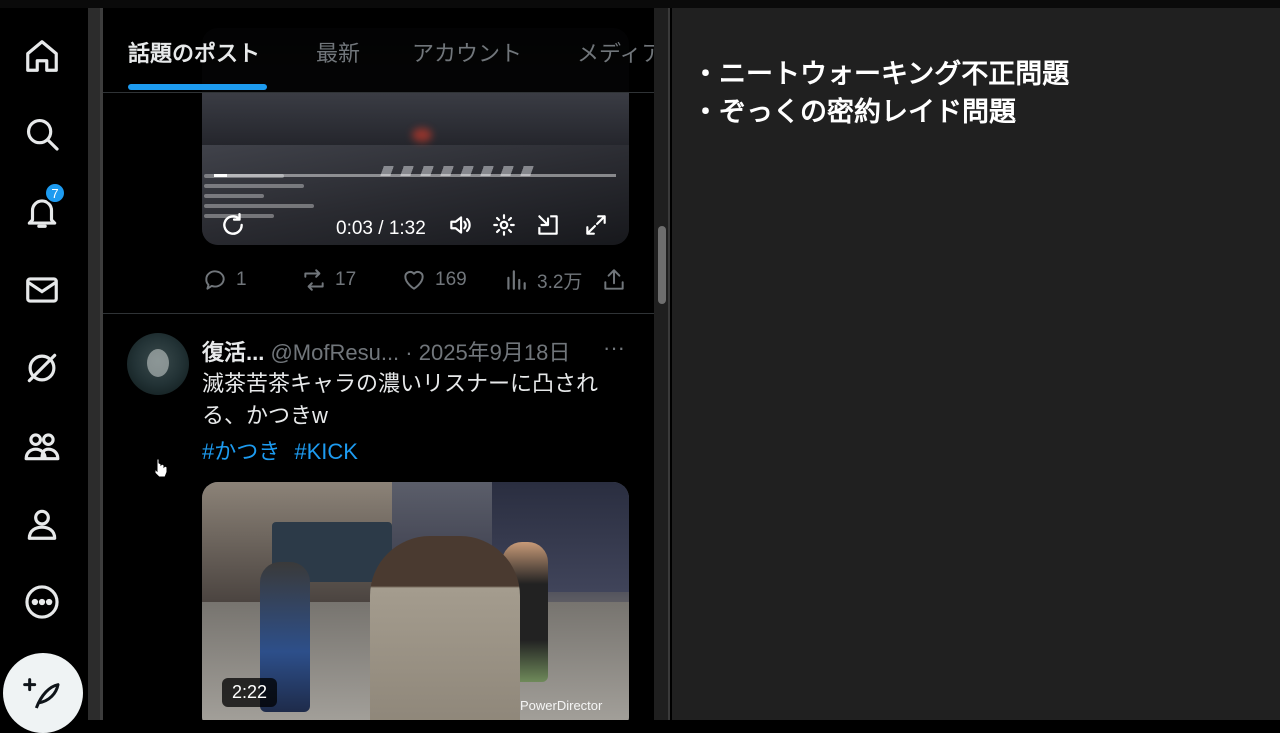 This screenshot has width=1280, height=733. I want to click on tab-media: メディア, so click(615, 52).